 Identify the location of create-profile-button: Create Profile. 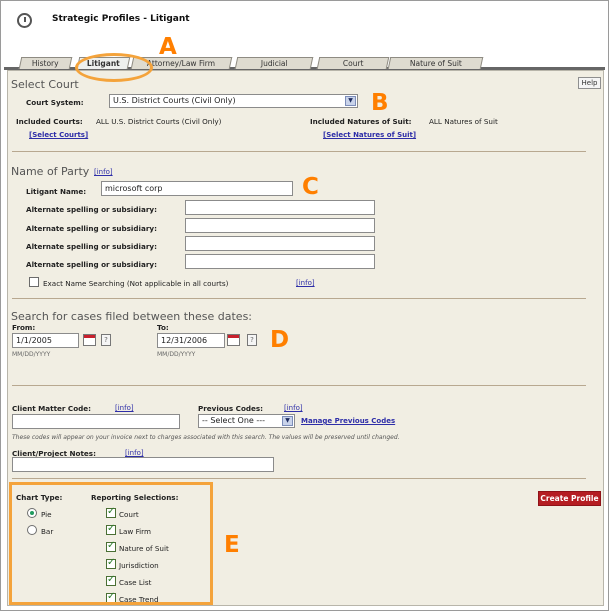
(569, 498).